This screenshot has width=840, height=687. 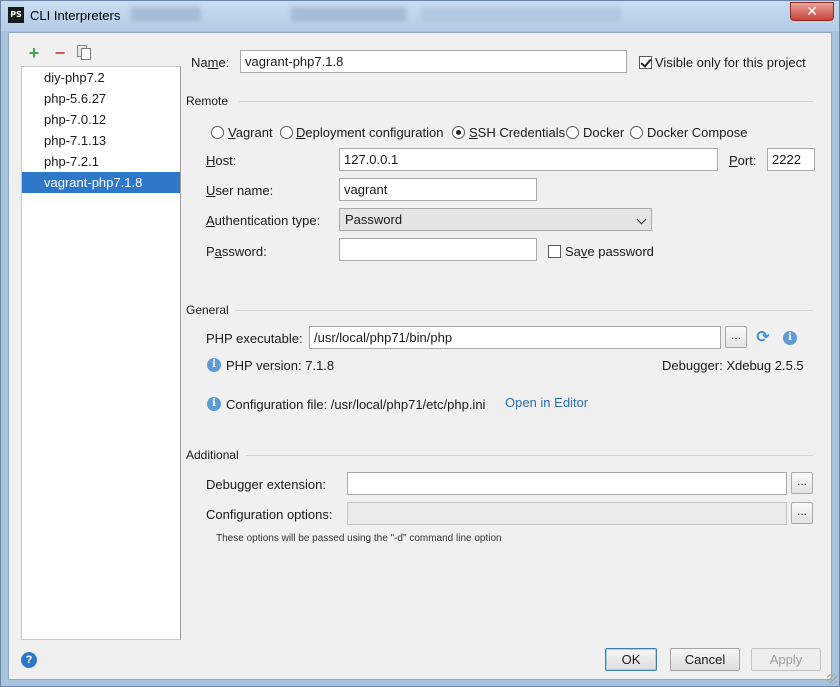 I want to click on deployment-config-radio, so click(x=286, y=132).